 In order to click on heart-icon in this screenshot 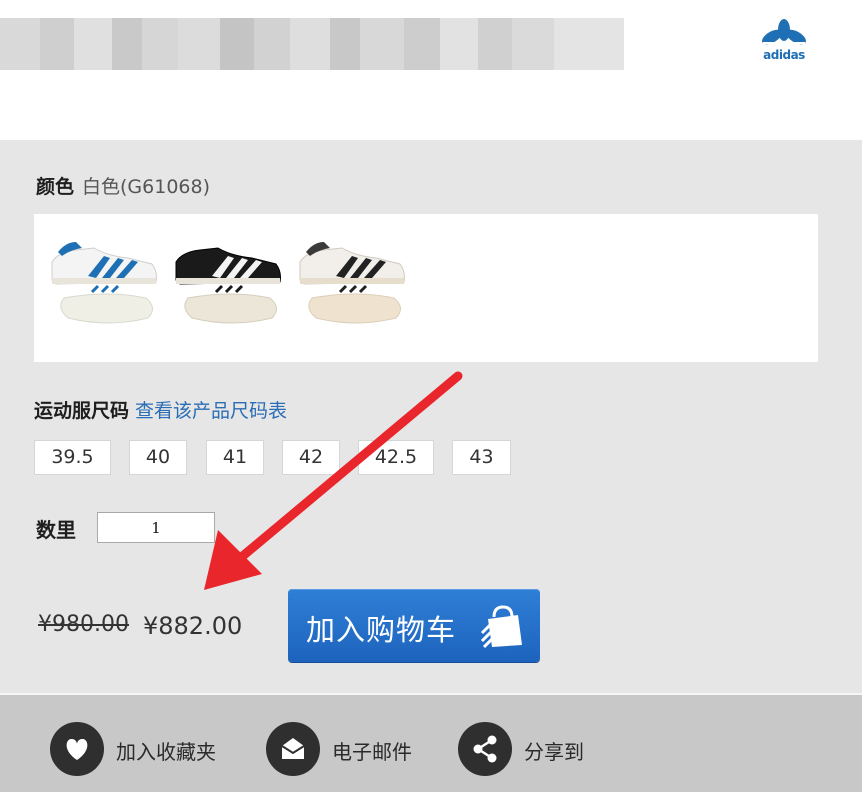, I will do `click(77, 749)`.